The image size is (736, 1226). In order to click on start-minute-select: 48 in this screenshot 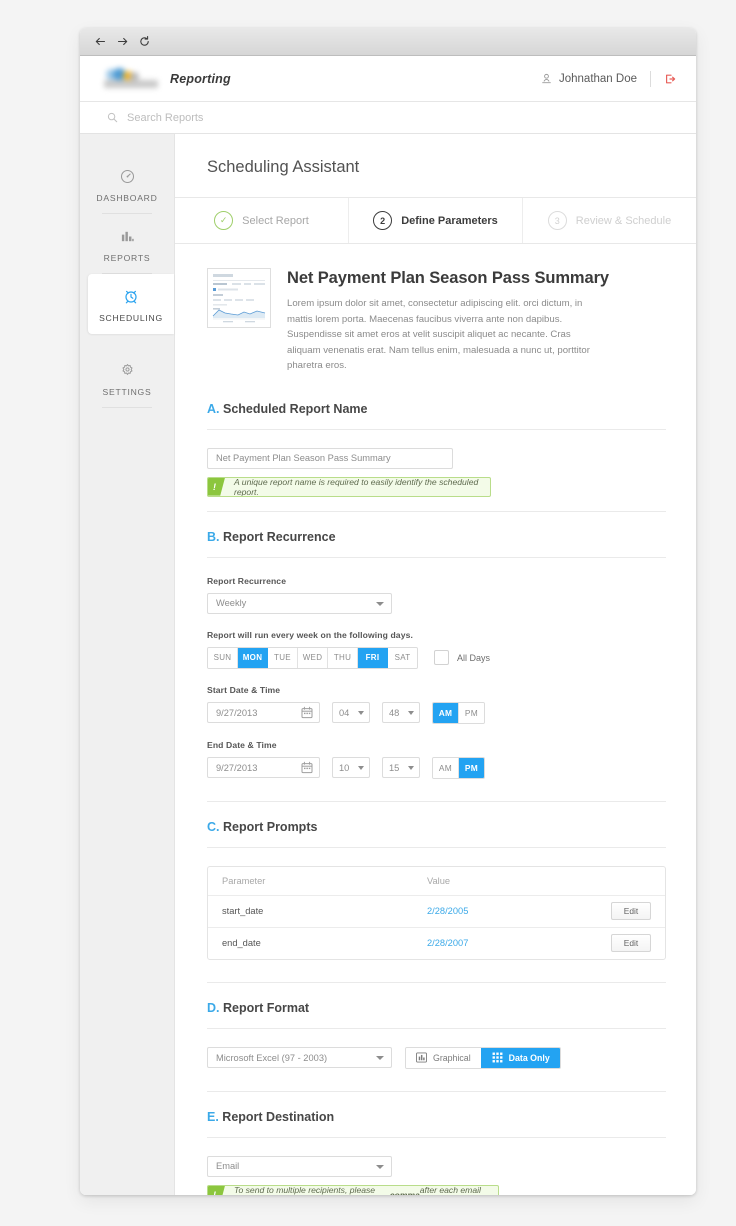, I will do `click(401, 713)`.